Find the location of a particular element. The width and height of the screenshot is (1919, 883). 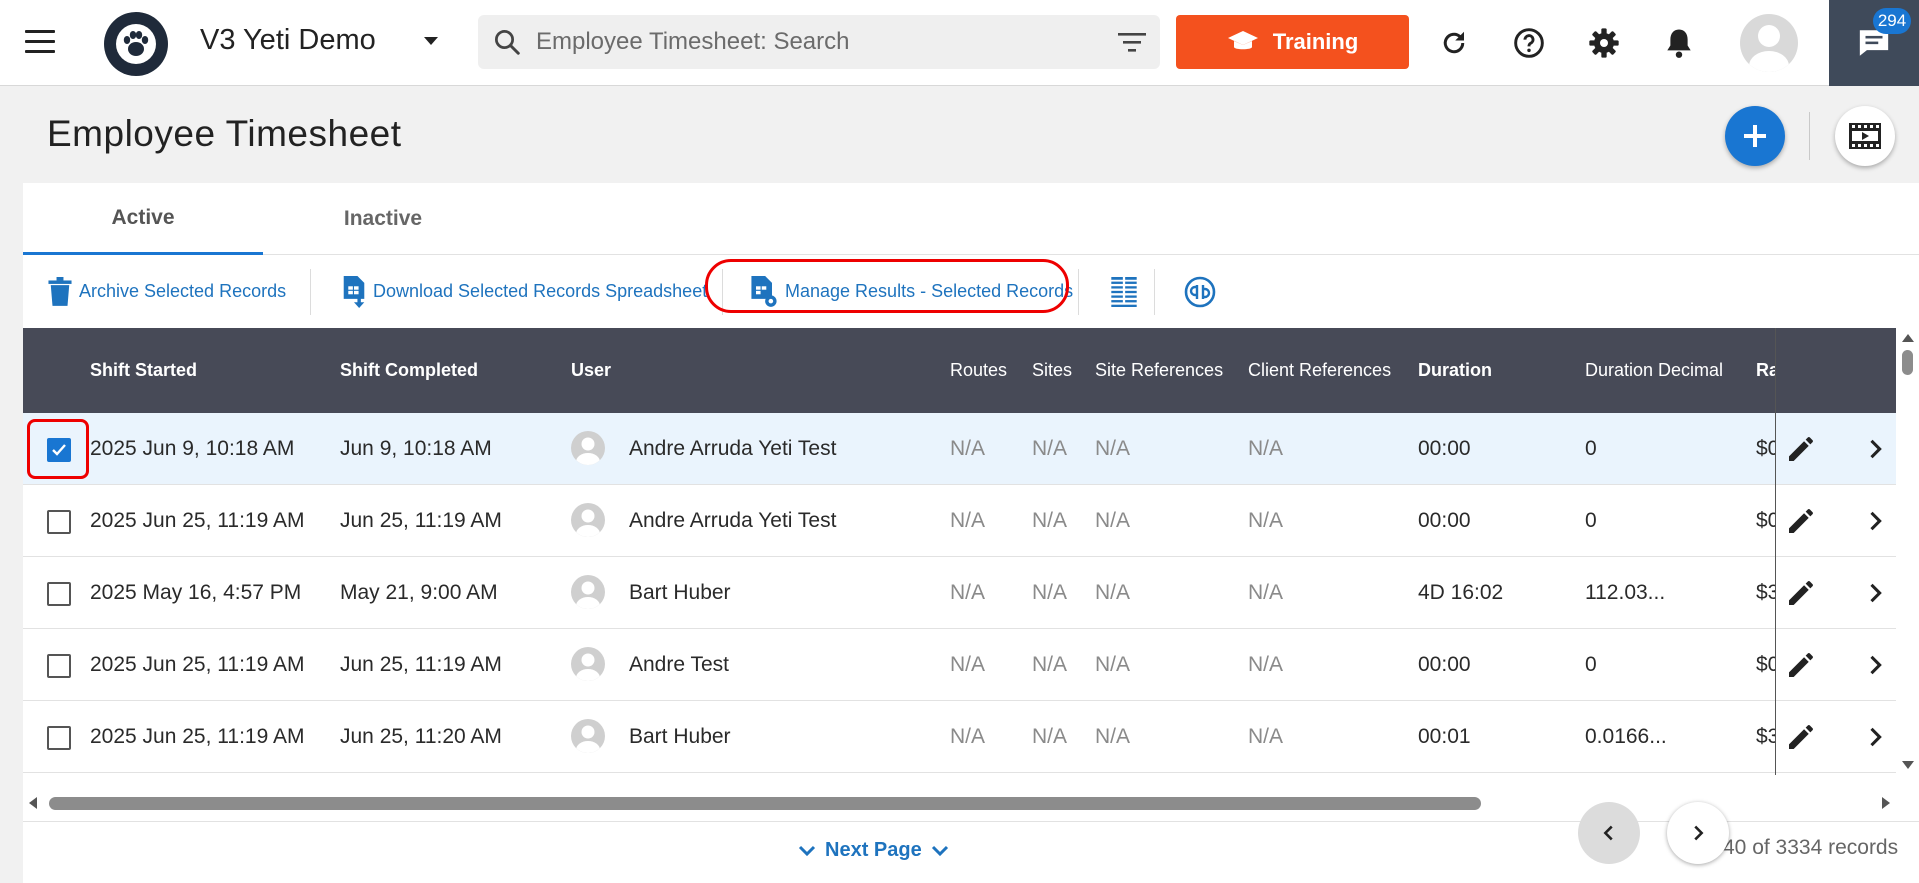

menu-icon is located at coordinates (40, 42).